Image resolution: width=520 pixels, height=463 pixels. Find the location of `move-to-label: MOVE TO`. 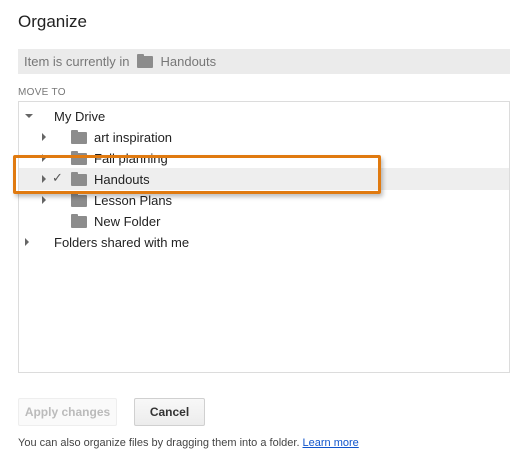

move-to-label: MOVE TO is located at coordinates (42, 92).